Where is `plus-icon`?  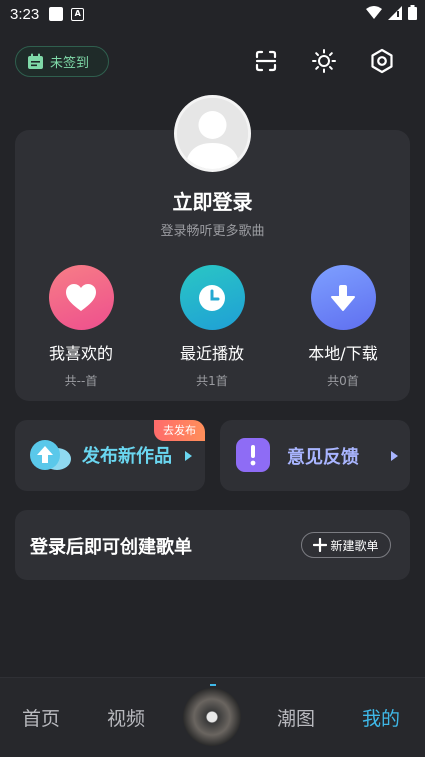 plus-icon is located at coordinates (320, 545).